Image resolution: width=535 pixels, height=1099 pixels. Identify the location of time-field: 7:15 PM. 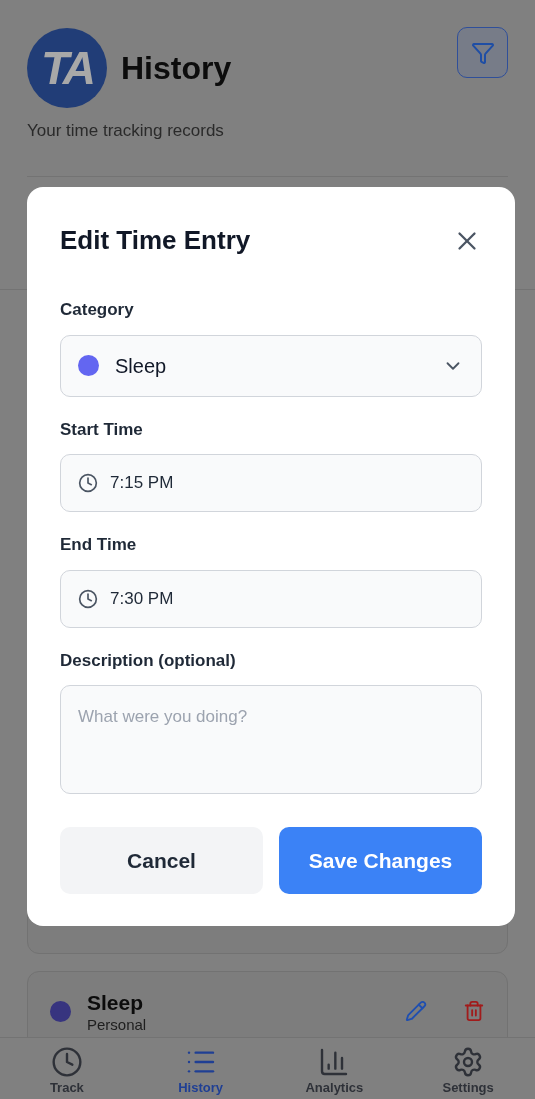
(271, 483).